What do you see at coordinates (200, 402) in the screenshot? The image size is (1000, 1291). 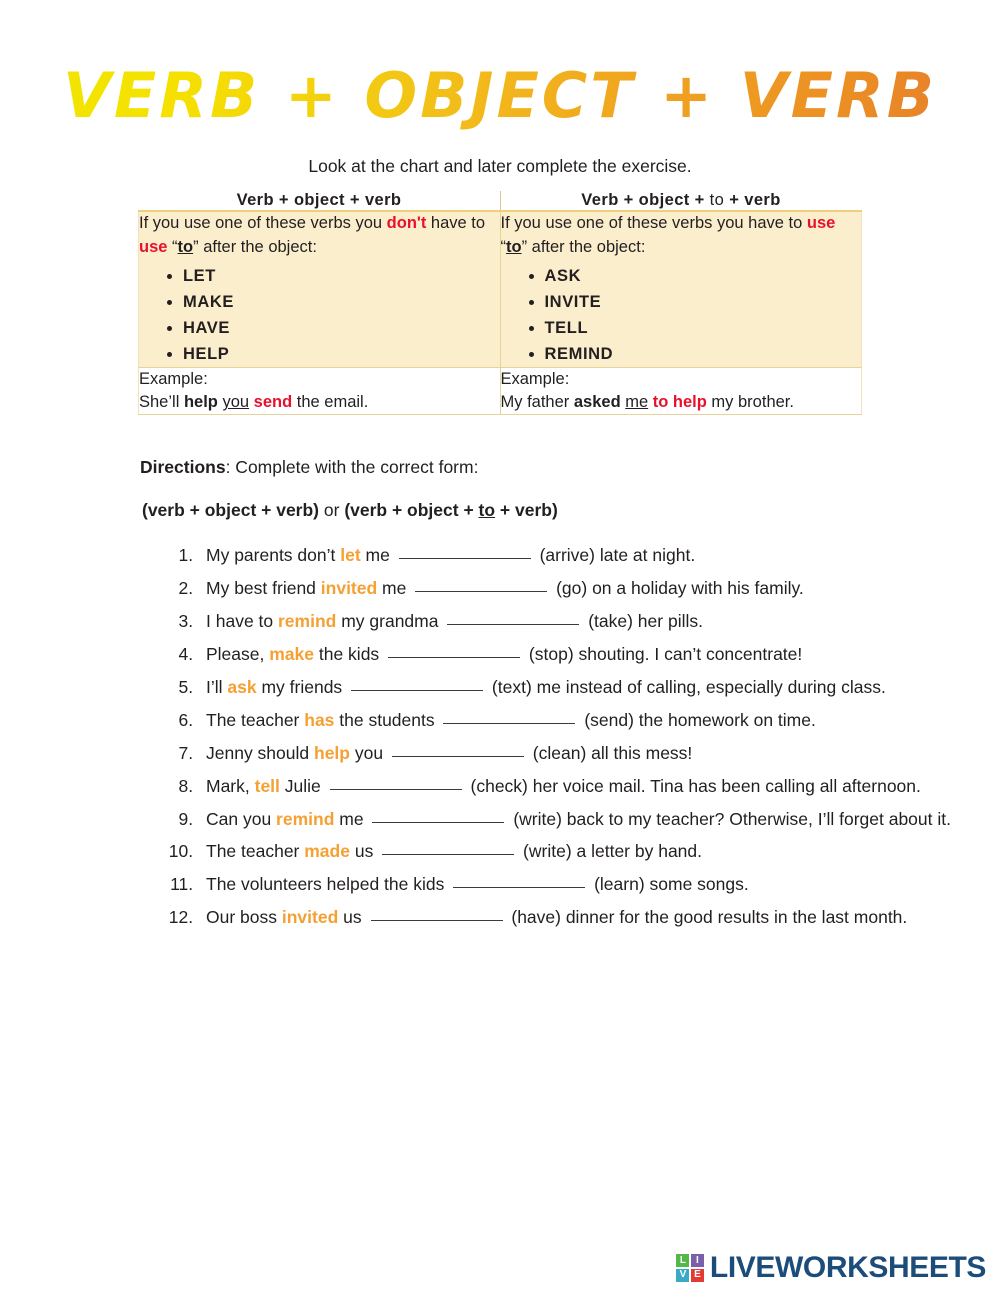 I see `ex-left-bold1: help` at bounding box center [200, 402].